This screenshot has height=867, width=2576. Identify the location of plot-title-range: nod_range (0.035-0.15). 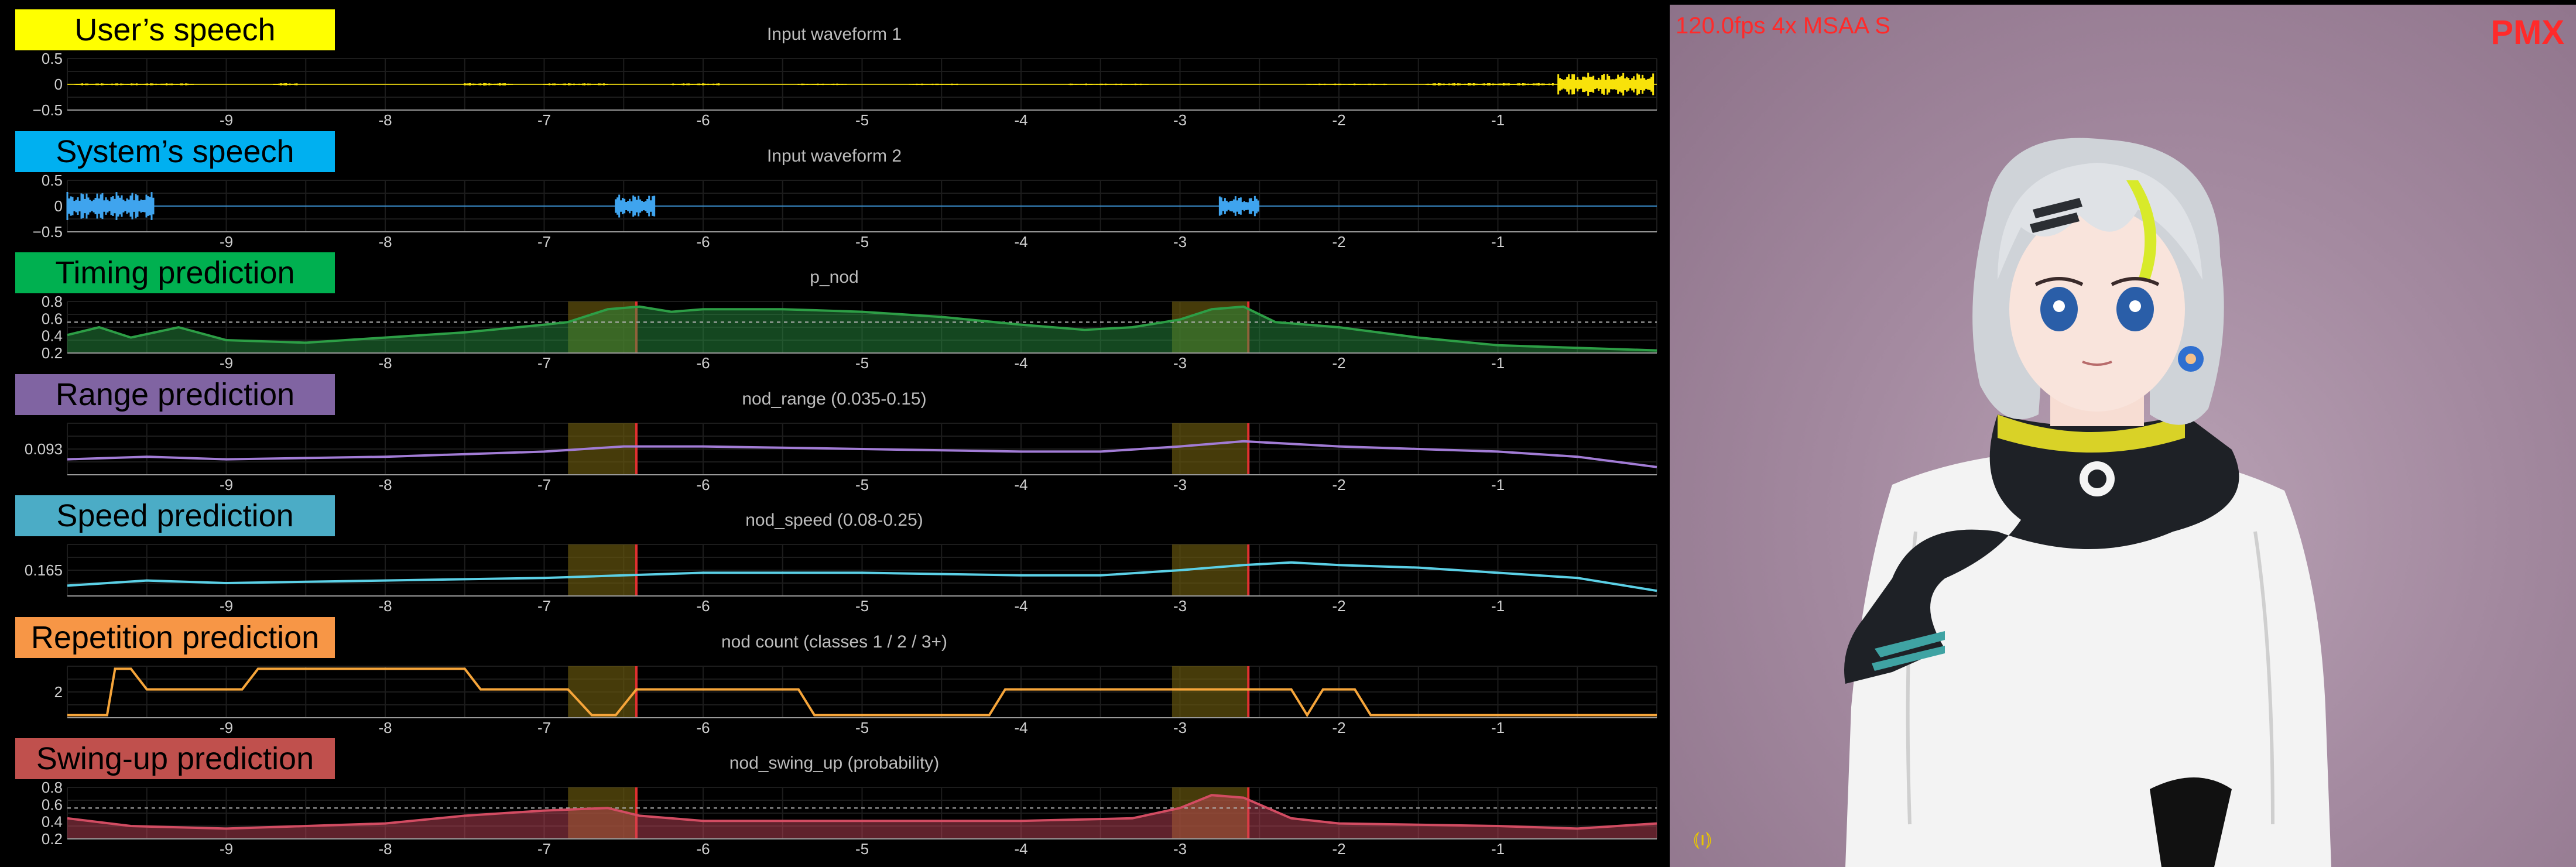
(834, 399).